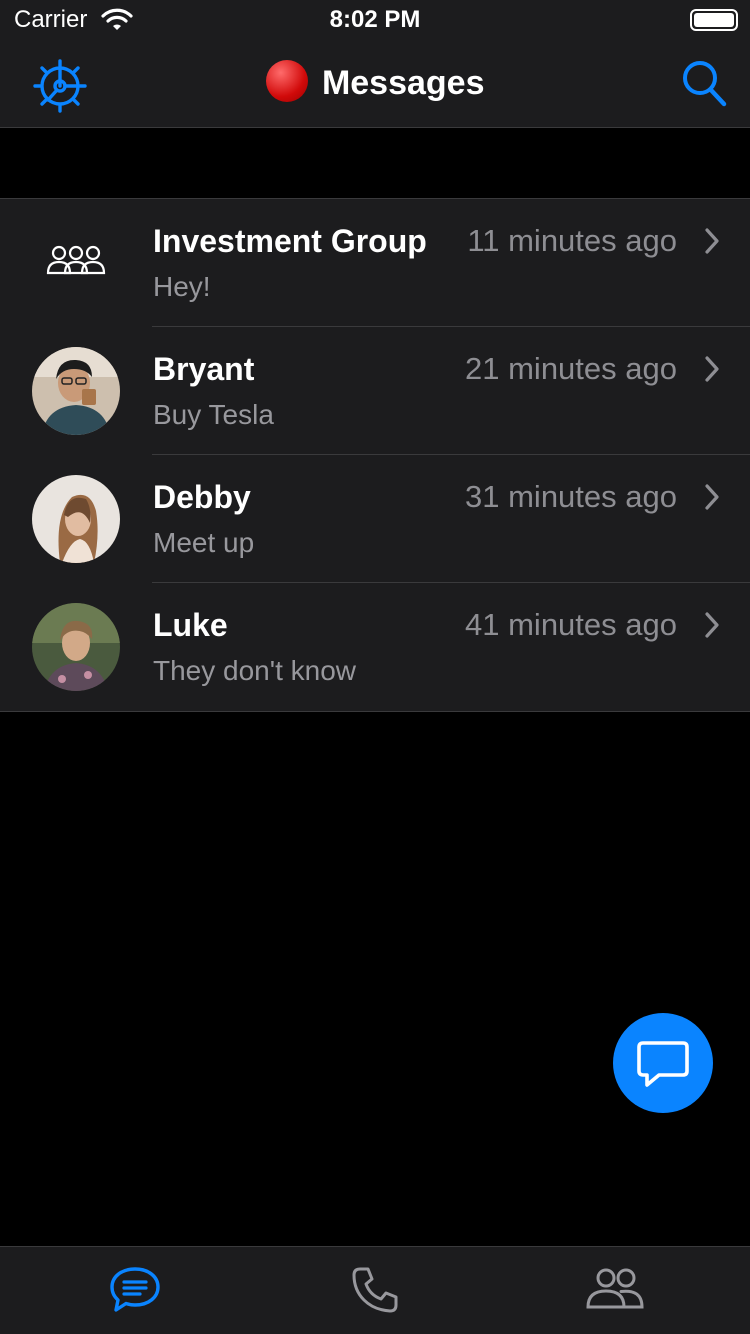  I want to click on chat-bubble-icon, so click(135, 1289).